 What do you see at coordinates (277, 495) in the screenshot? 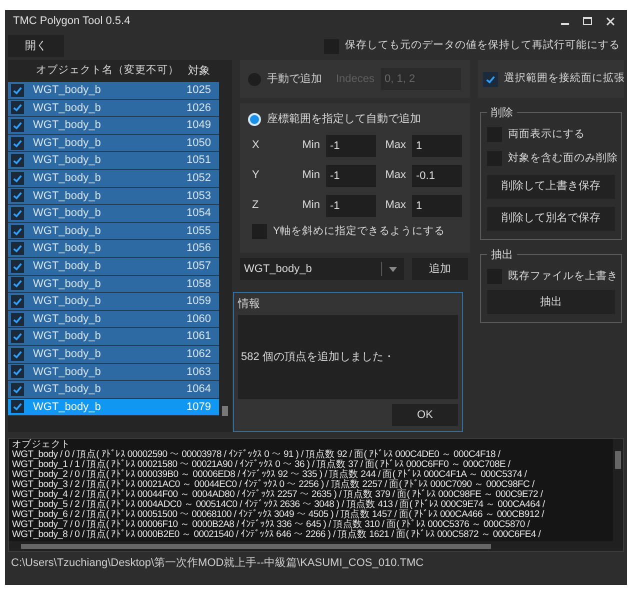
I see `log-line: WGT_body_4 / 2 / 頂点( ｱﾄﾞﾚｽ 00044F00 ～ 0004AD80 / ｲﾝﾃﾞｯｸｽ 2257 ～ 2635 ) / 頂点数 379 / 面( ｱﾄﾞﾚｽ 000C98FE ～ 000C9E72 /` at bounding box center [277, 495].